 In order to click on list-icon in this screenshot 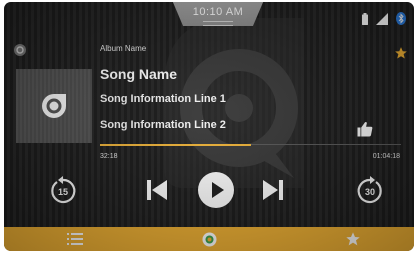, I will do `click(75, 239)`.